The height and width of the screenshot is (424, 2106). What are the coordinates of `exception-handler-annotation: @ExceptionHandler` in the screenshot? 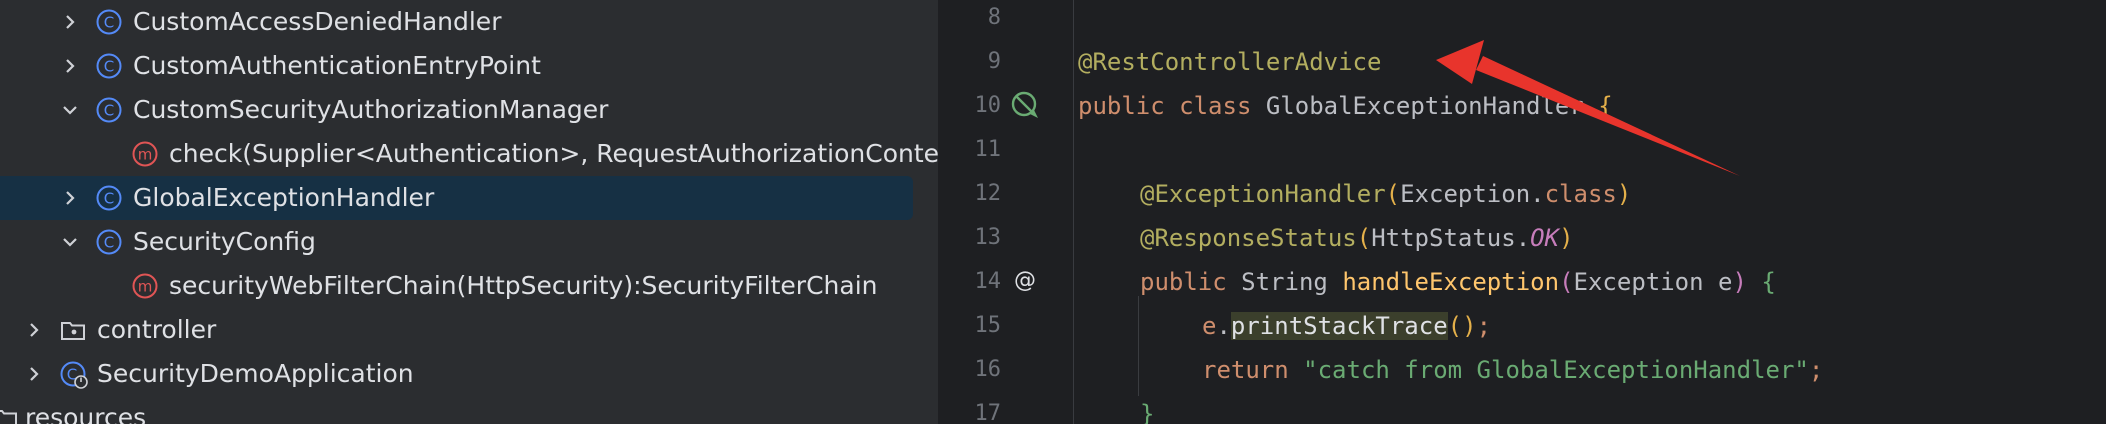 It's located at (1263, 194).